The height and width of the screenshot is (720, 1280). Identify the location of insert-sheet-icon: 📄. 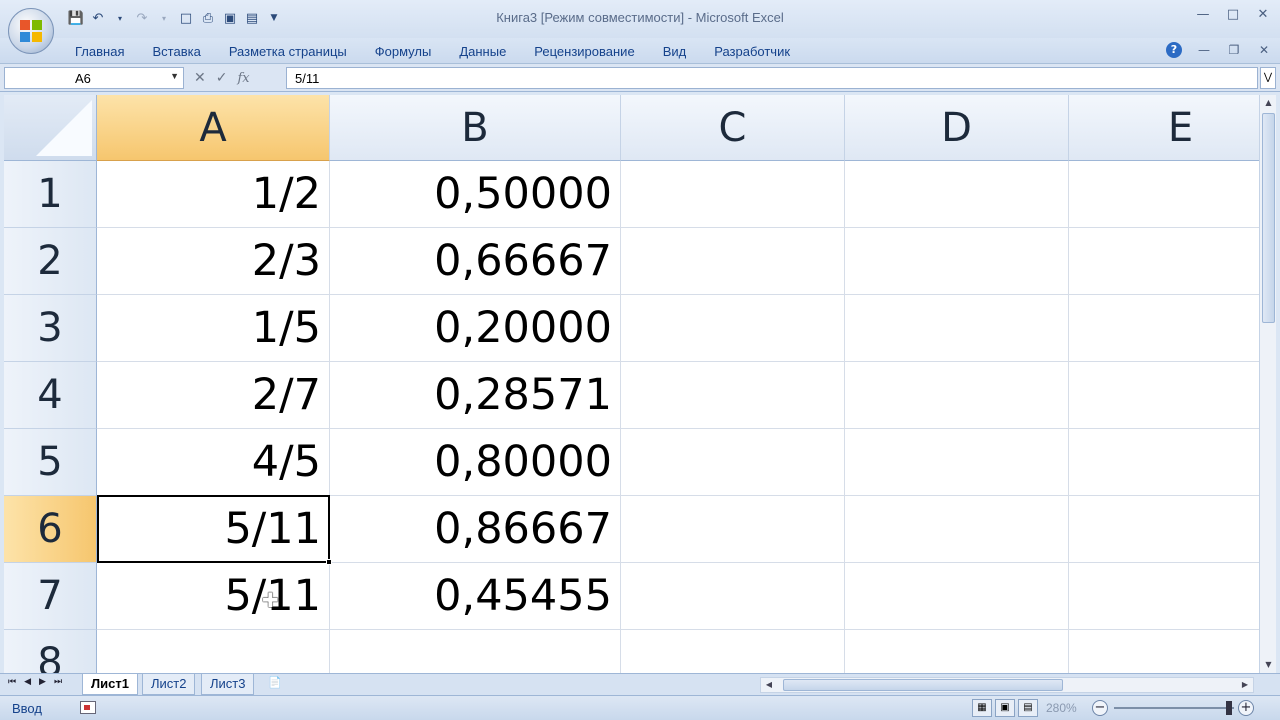
(275, 684).